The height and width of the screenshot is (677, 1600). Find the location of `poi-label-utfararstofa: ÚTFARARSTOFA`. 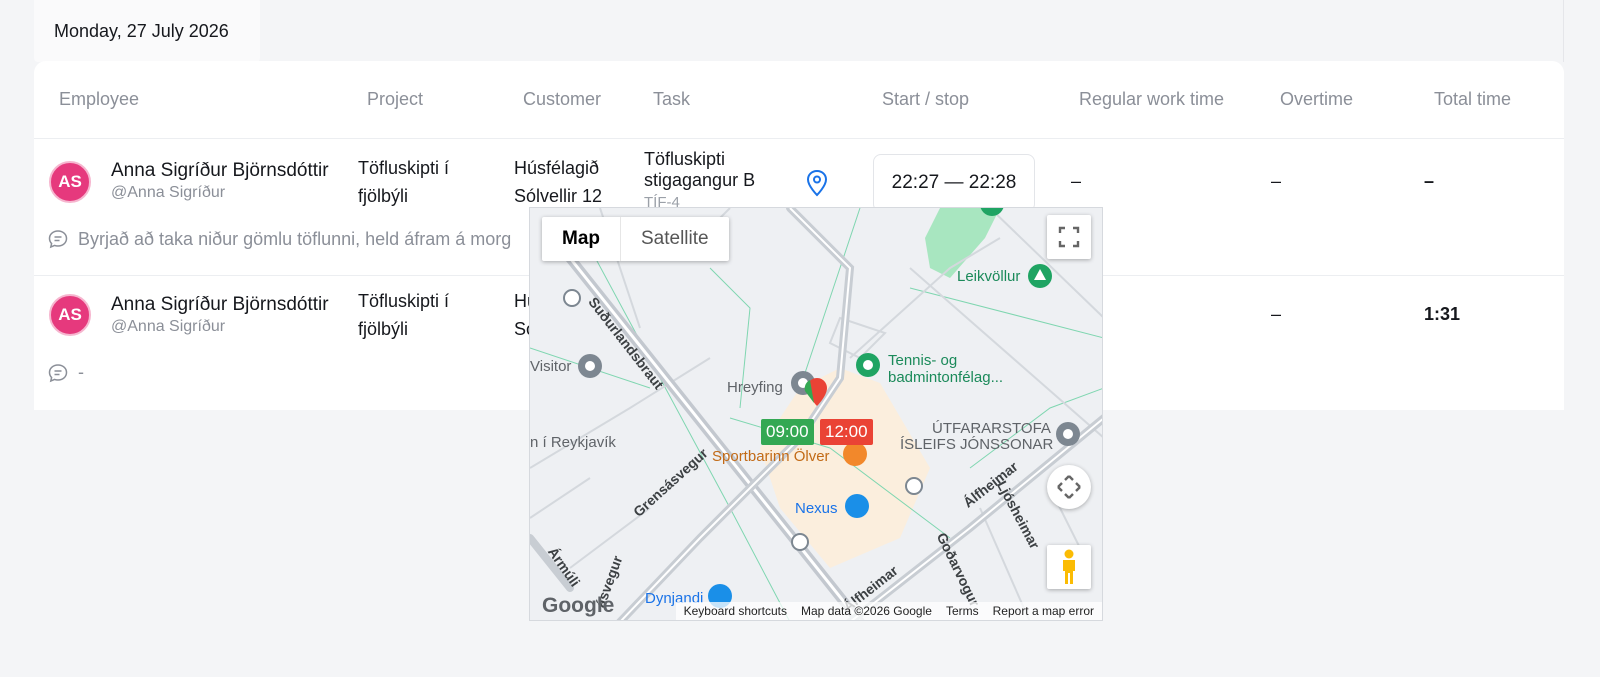

poi-label-utfararstofa: ÚTFARARSTOFA is located at coordinates (991, 428).